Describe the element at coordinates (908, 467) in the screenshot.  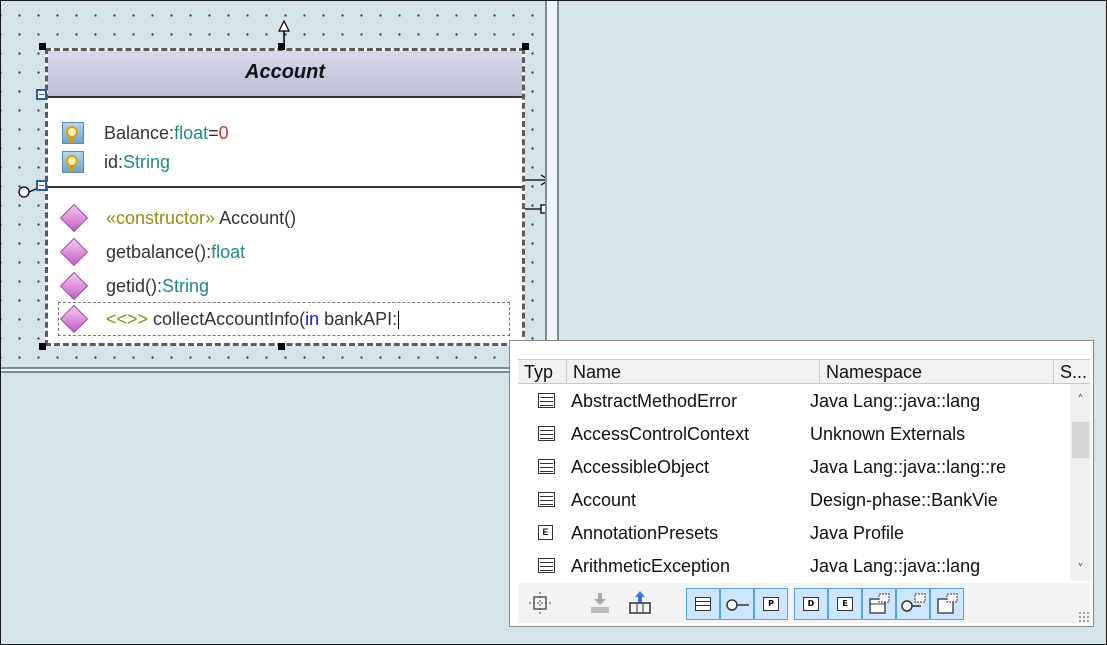
I see `item-namespace: Java Lang::java::lang::re` at that location.